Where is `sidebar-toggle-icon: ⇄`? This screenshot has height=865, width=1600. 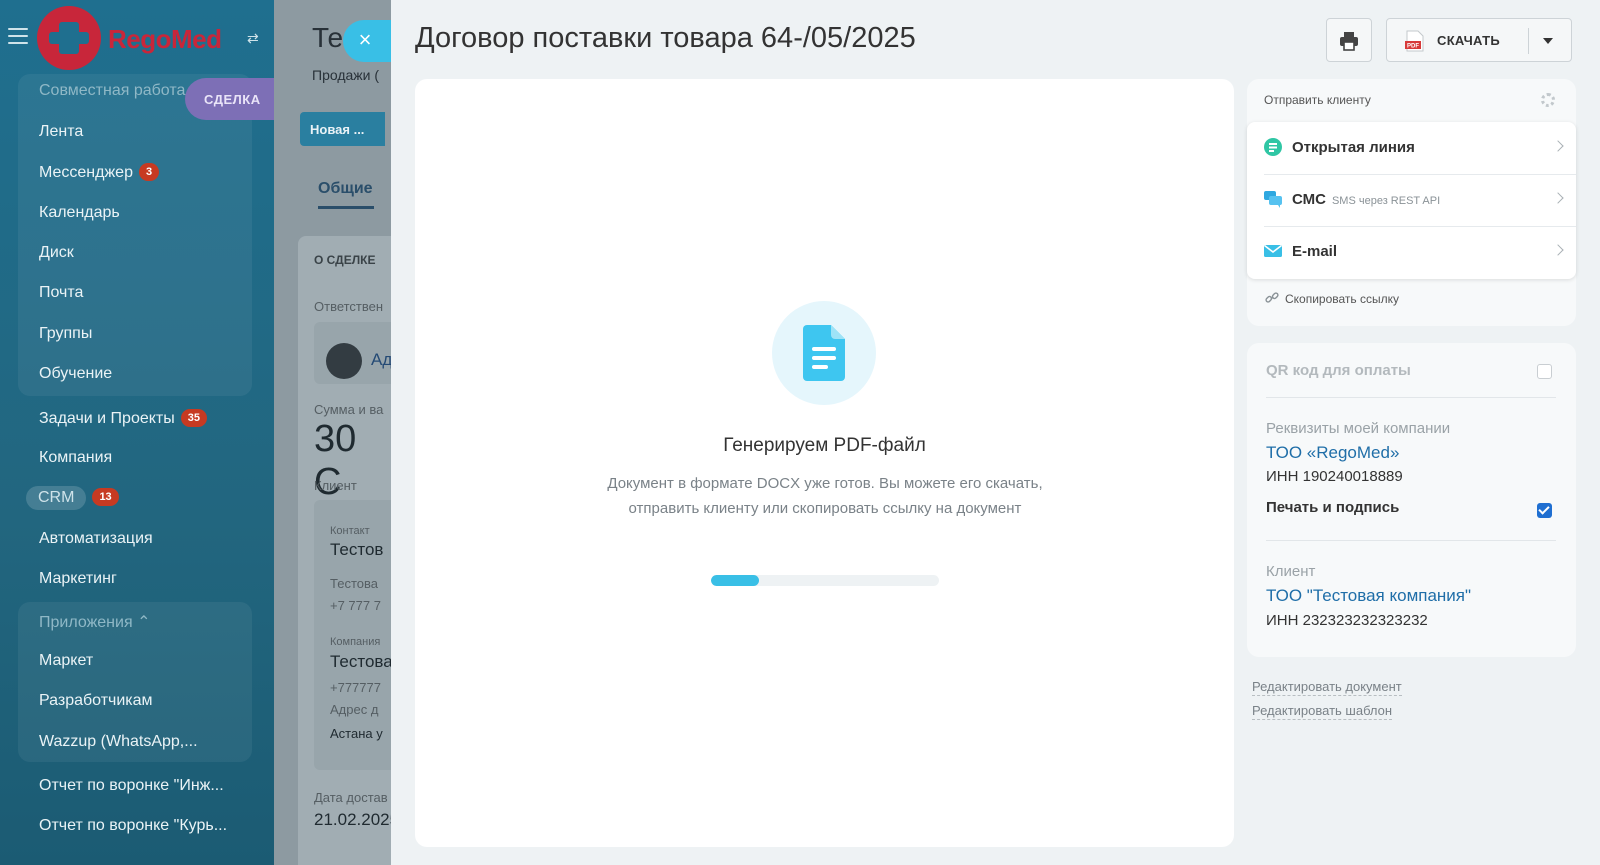
sidebar-toggle-icon: ⇄ is located at coordinates (253, 38).